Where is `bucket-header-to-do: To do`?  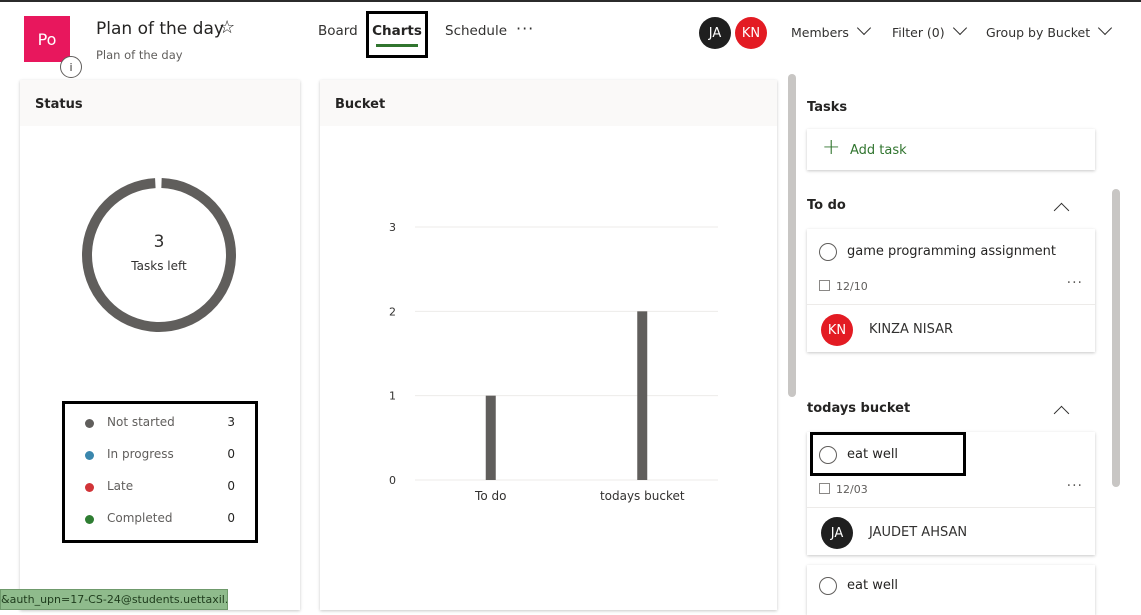
bucket-header-to-do: To do is located at coordinates (826, 205).